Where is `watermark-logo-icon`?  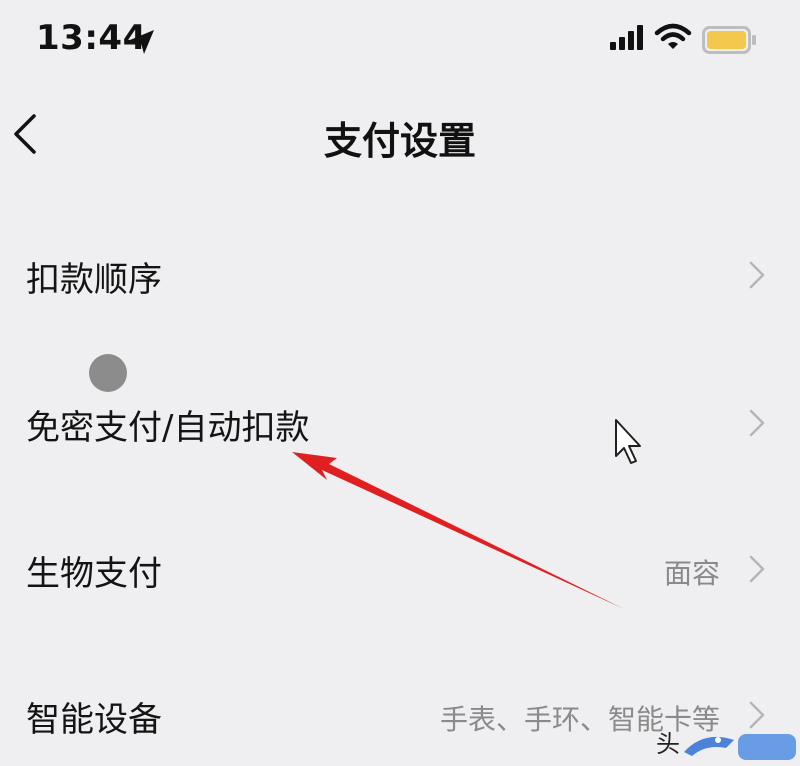
watermark-logo-icon is located at coordinates (740, 747).